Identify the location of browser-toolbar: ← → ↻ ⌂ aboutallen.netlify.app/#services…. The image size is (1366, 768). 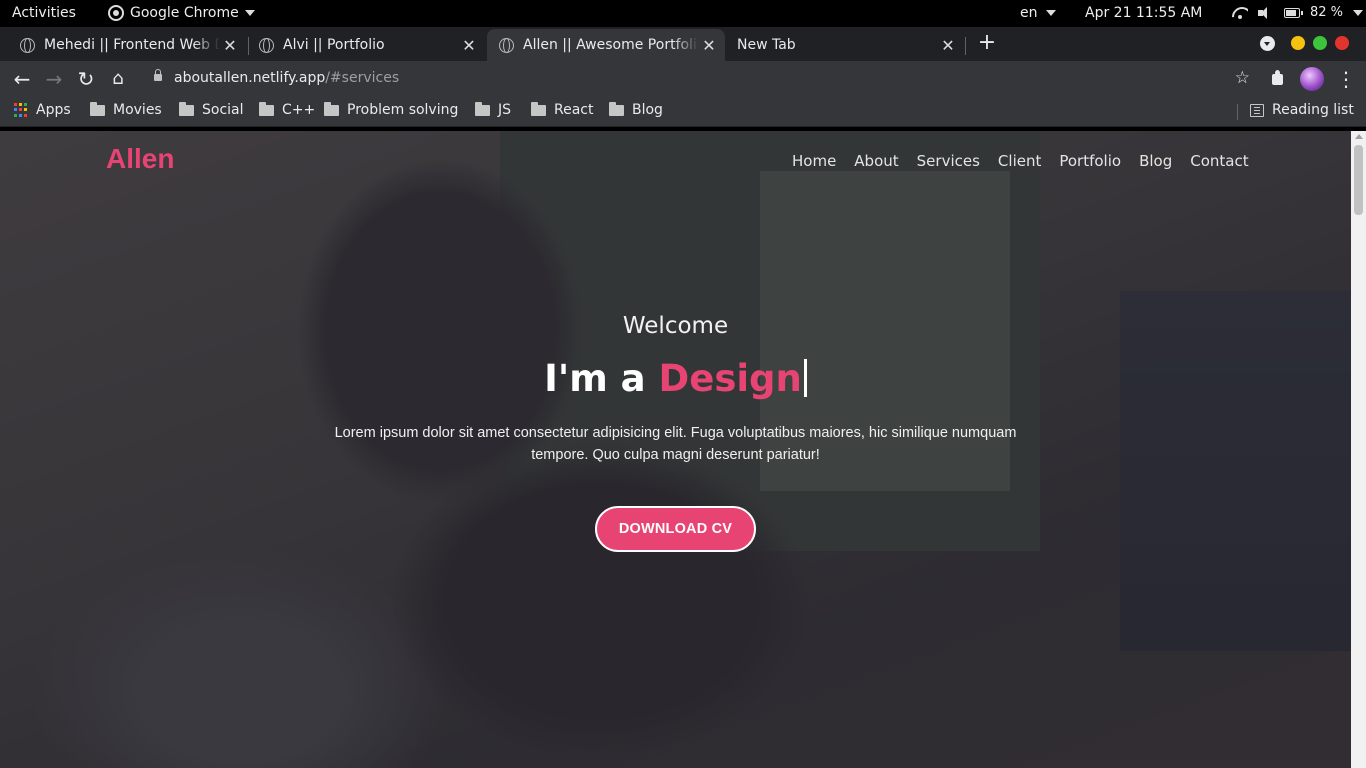
(683, 79).